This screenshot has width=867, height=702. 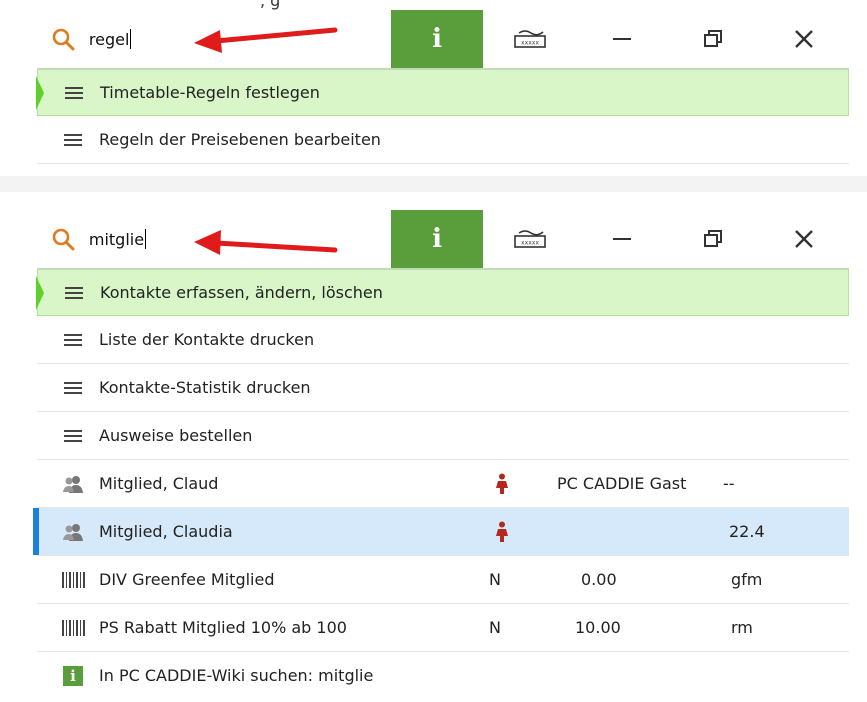 I want to click on list-item-label: Kontakte erfassen, ändern, löschen, so click(x=241, y=292).